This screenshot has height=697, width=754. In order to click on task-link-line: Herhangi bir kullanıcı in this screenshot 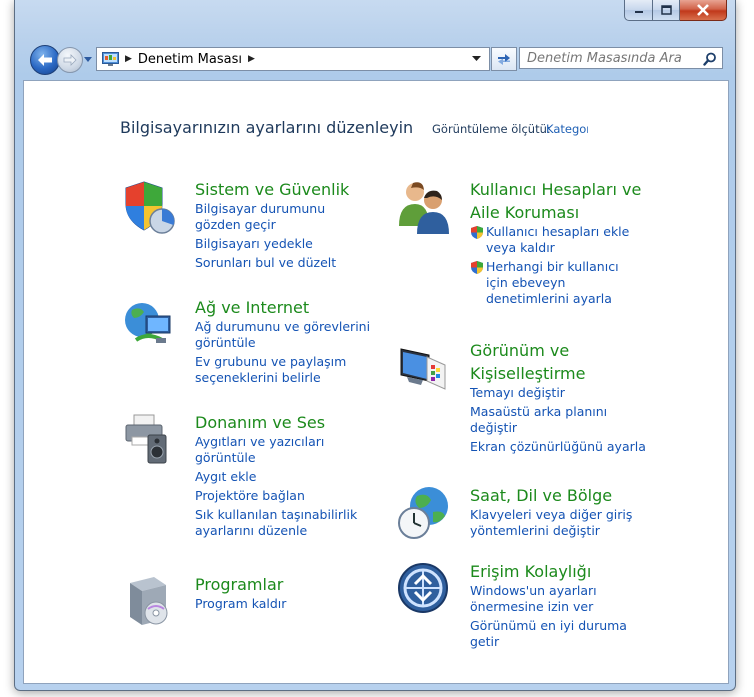, I will do `click(552, 267)`.